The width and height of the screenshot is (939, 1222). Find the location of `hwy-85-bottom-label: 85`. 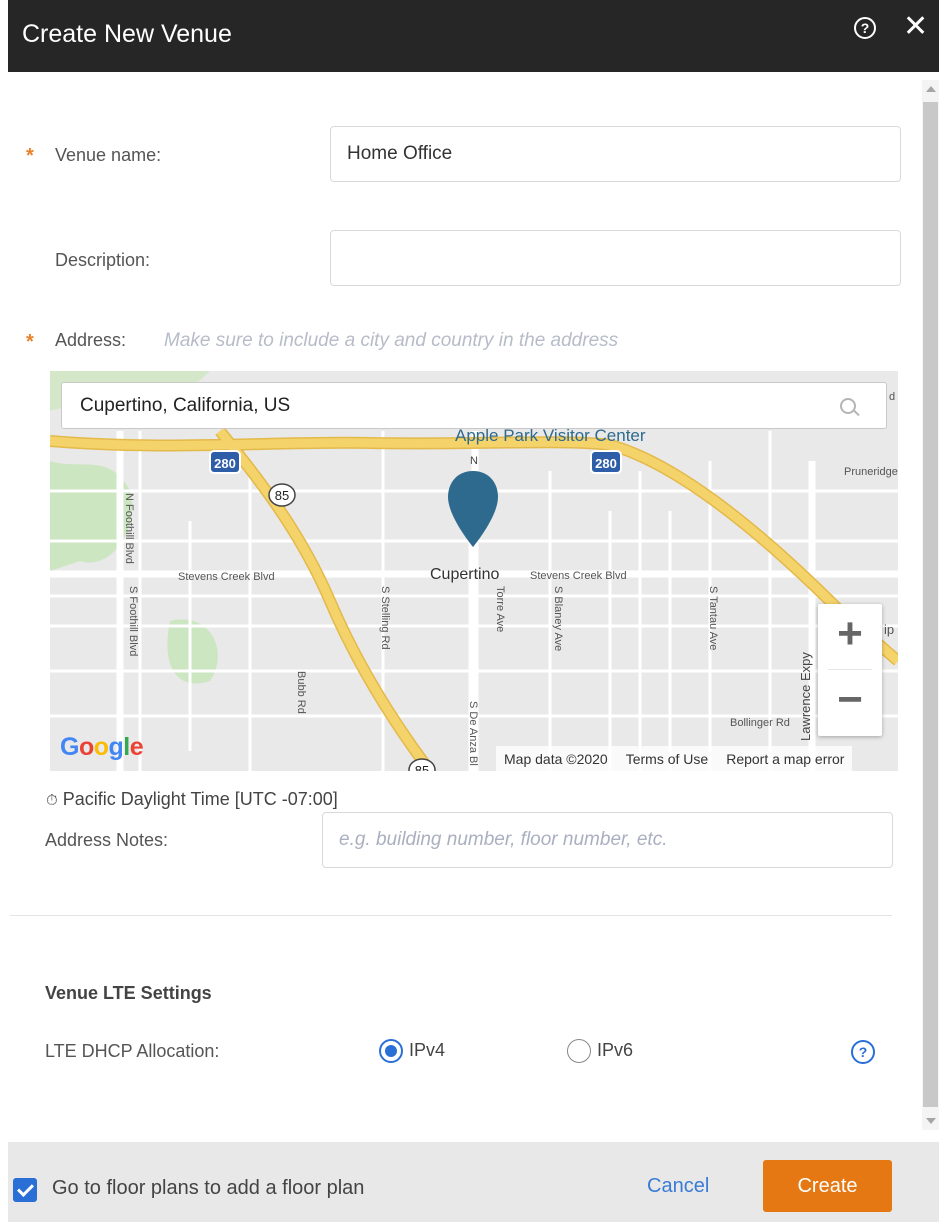

hwy-85-bottom-label: 85 is located at coordinates (422, 767).